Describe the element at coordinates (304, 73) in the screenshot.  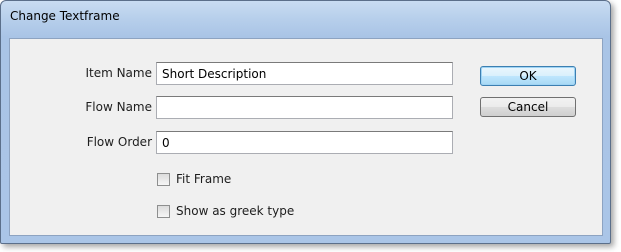
I see `item-name-input` at that location.